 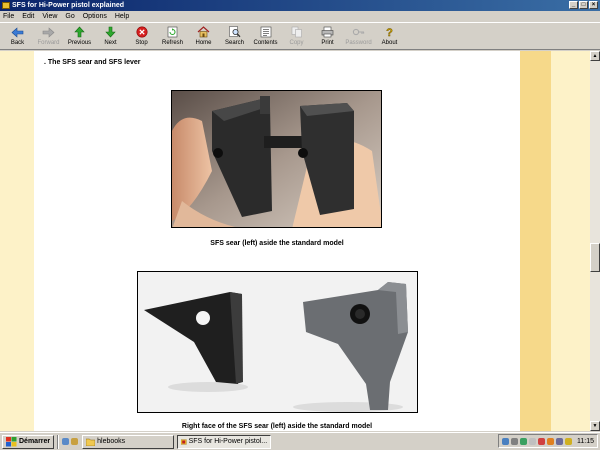 I want to click on menu-bar: File Edit View Go Options Help, so click(x=300, y=16).